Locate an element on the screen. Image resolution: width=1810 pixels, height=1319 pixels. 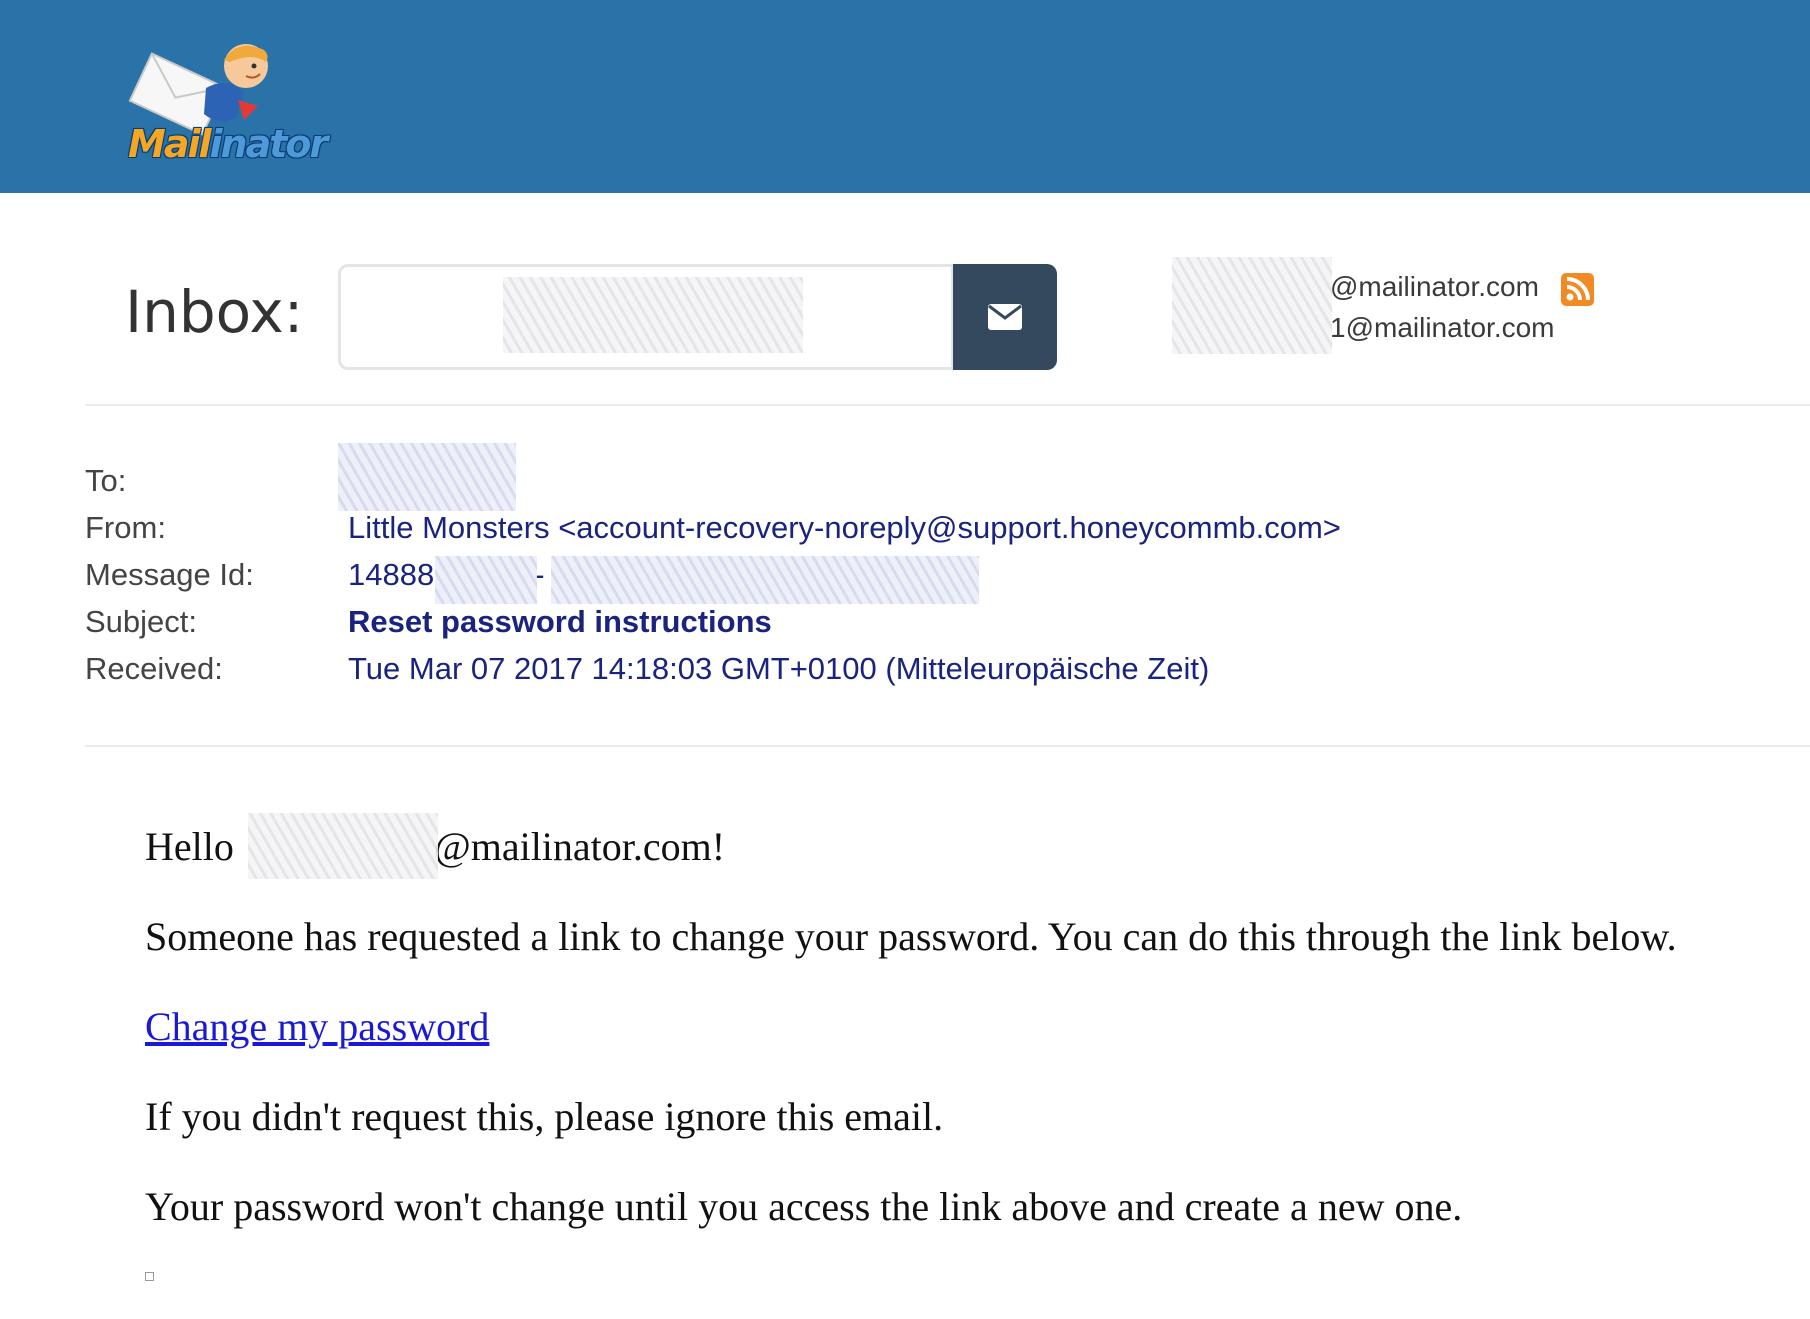
alias-item: @mailinator.com is located at coordinates (1442, 286).